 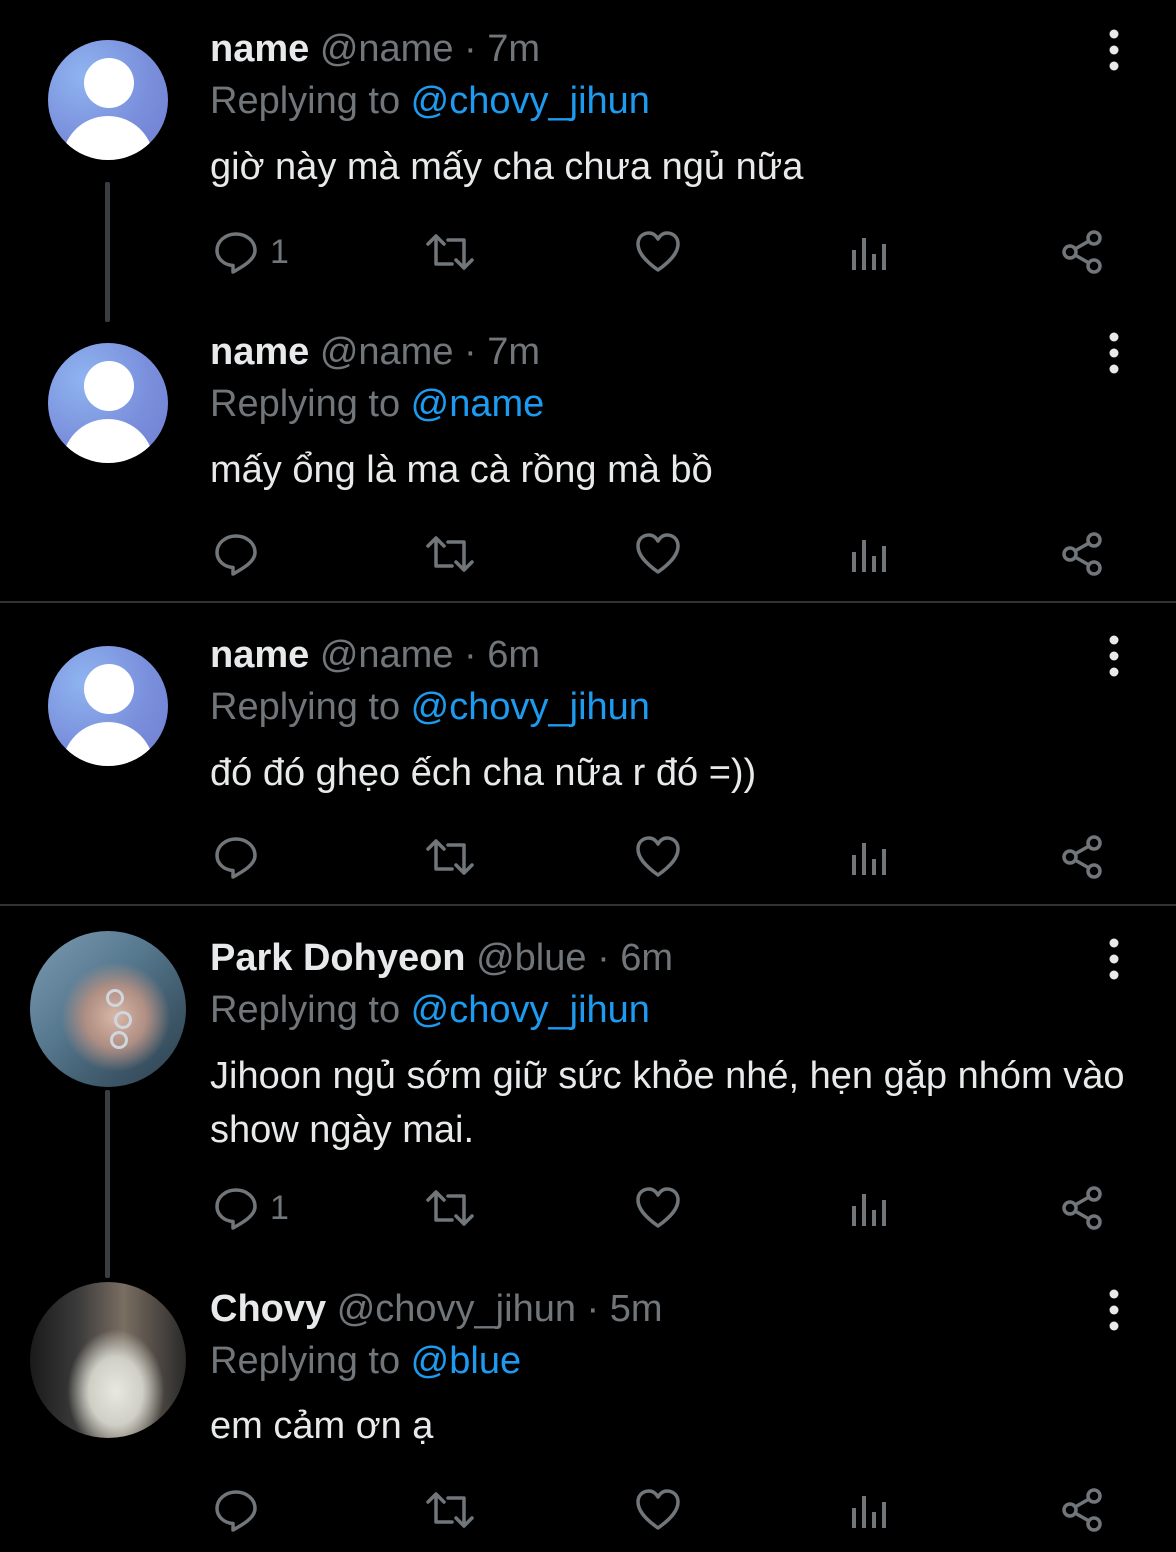 What do you see at coordinates (322, 1426) in the screenshot?
I see `tweet-text: em cảm ơn ạ` at bounding box center [322, 1426].